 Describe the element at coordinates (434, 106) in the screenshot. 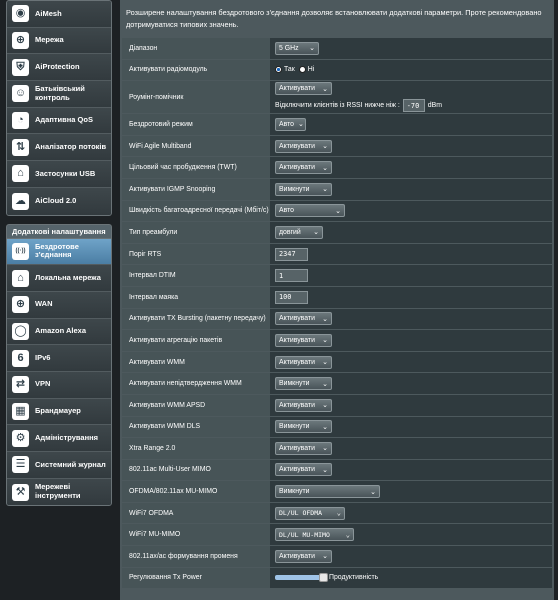

I see `rssi-unit: dBm` at that location.